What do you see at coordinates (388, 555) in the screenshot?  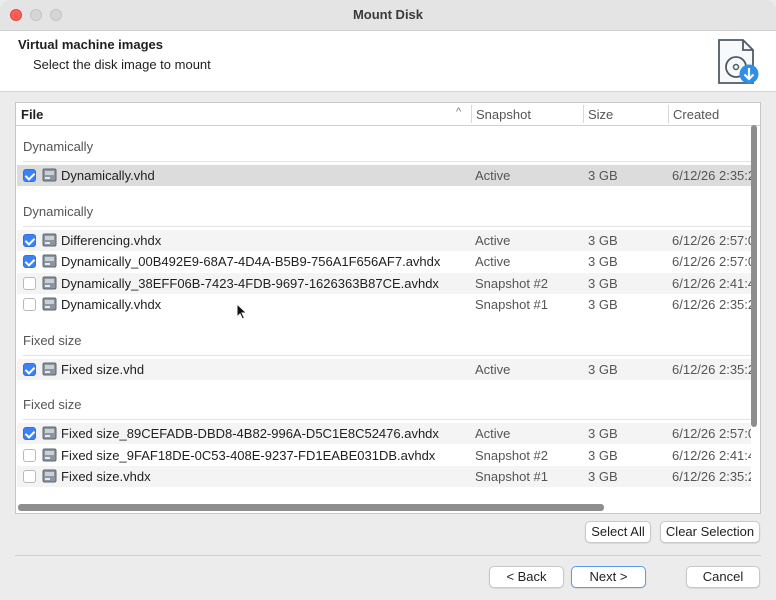 I see `footer-divider` at bounding box center [388, 555].